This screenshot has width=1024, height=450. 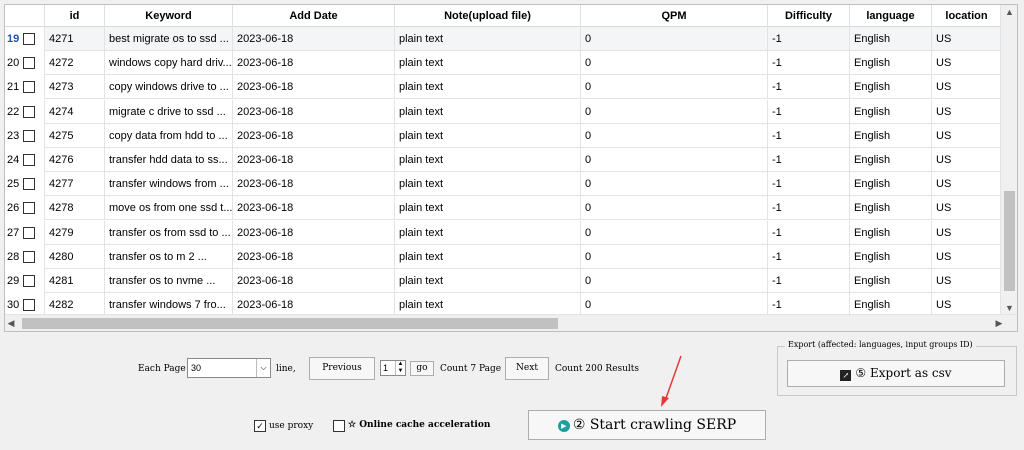 I want to click on row-number: 27, so click(x=25, y=232).